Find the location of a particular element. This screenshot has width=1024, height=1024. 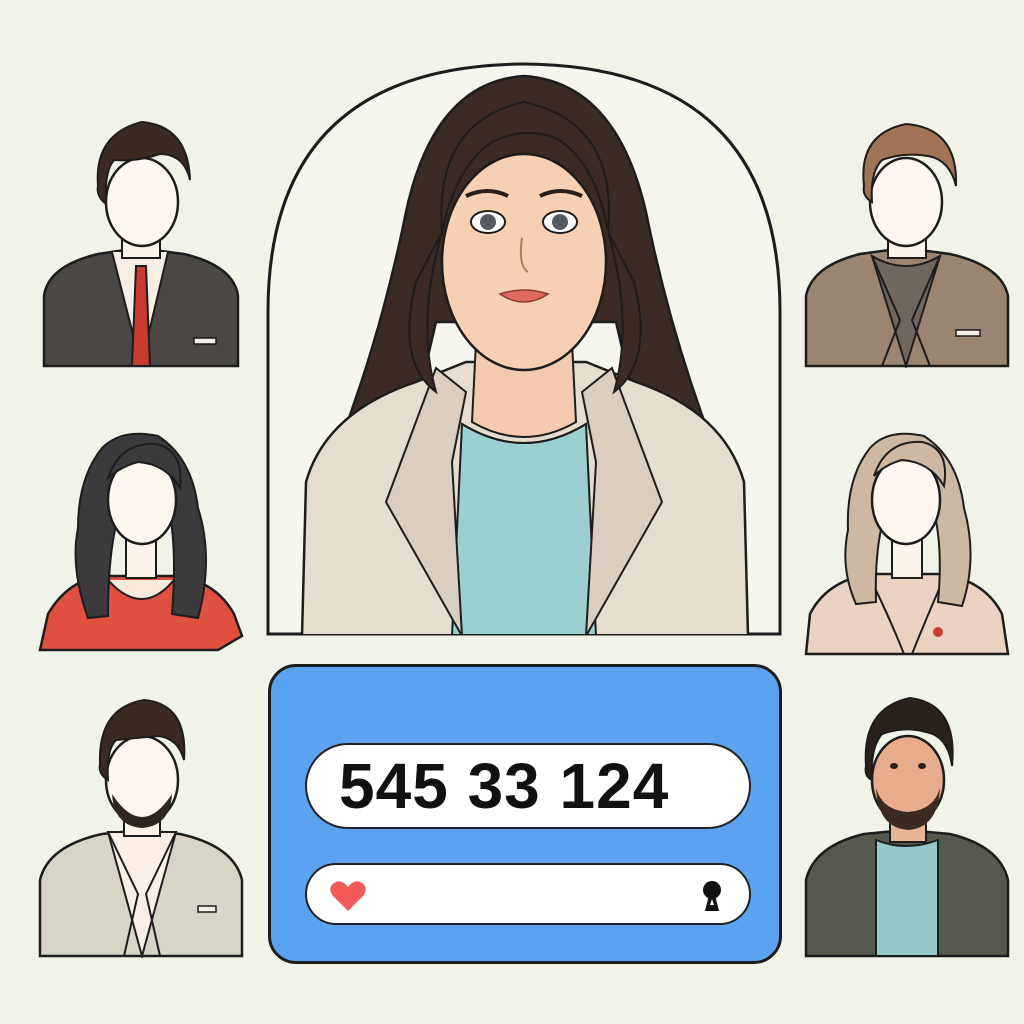

contact-card-woman-red-top is located at coordinates (141, 538).